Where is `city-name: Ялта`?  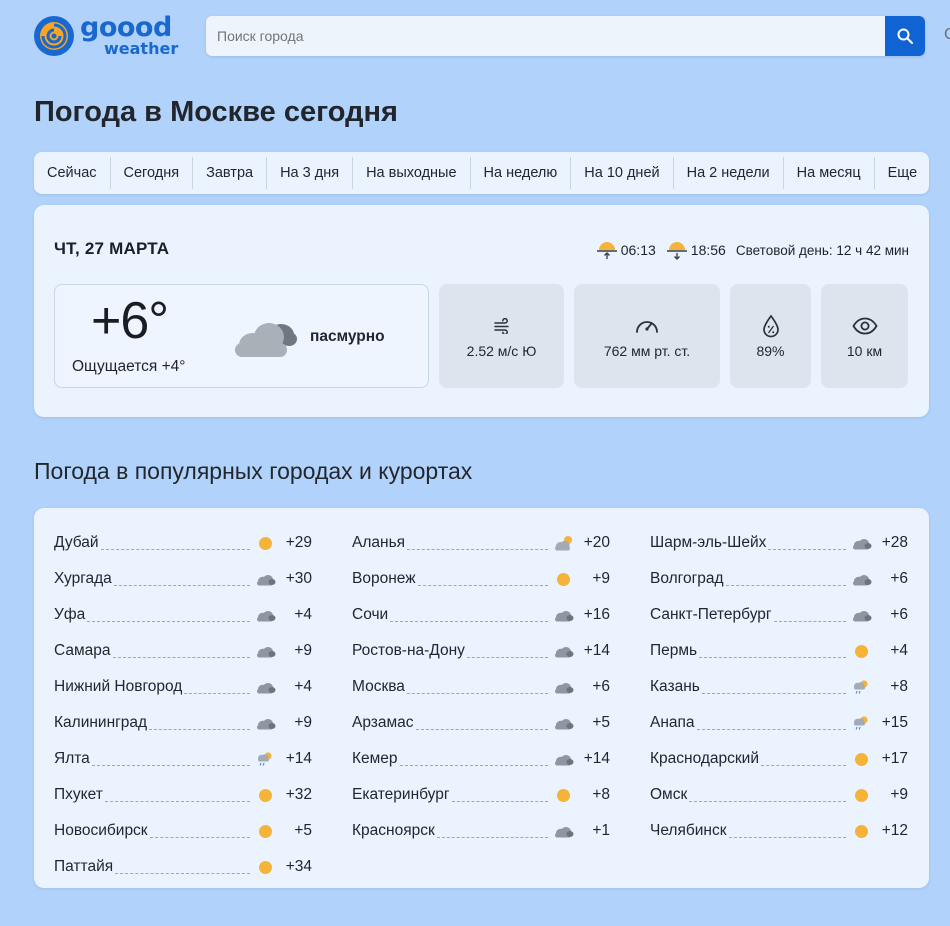
city-name: Ялта is located at coordinates (72, 759).